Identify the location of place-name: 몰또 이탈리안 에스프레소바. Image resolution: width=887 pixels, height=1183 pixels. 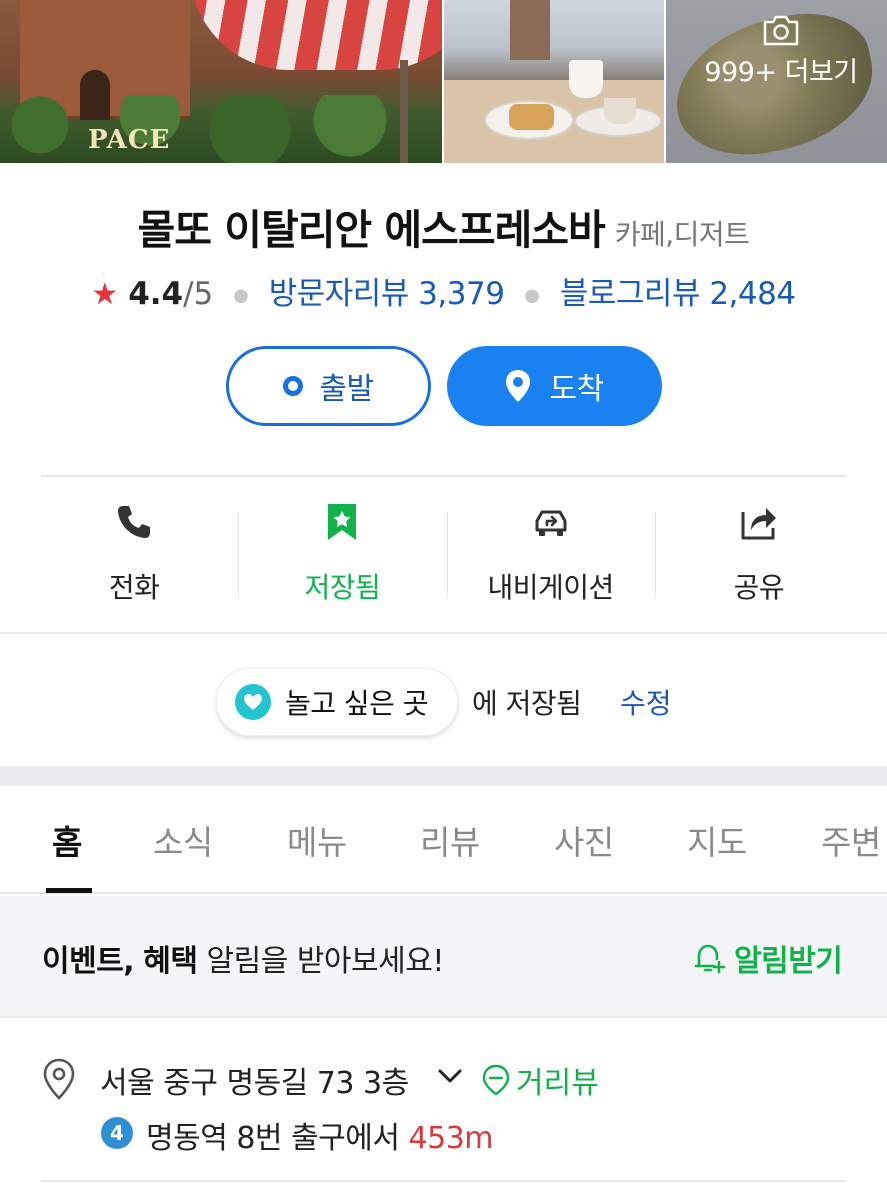
(371, 230).